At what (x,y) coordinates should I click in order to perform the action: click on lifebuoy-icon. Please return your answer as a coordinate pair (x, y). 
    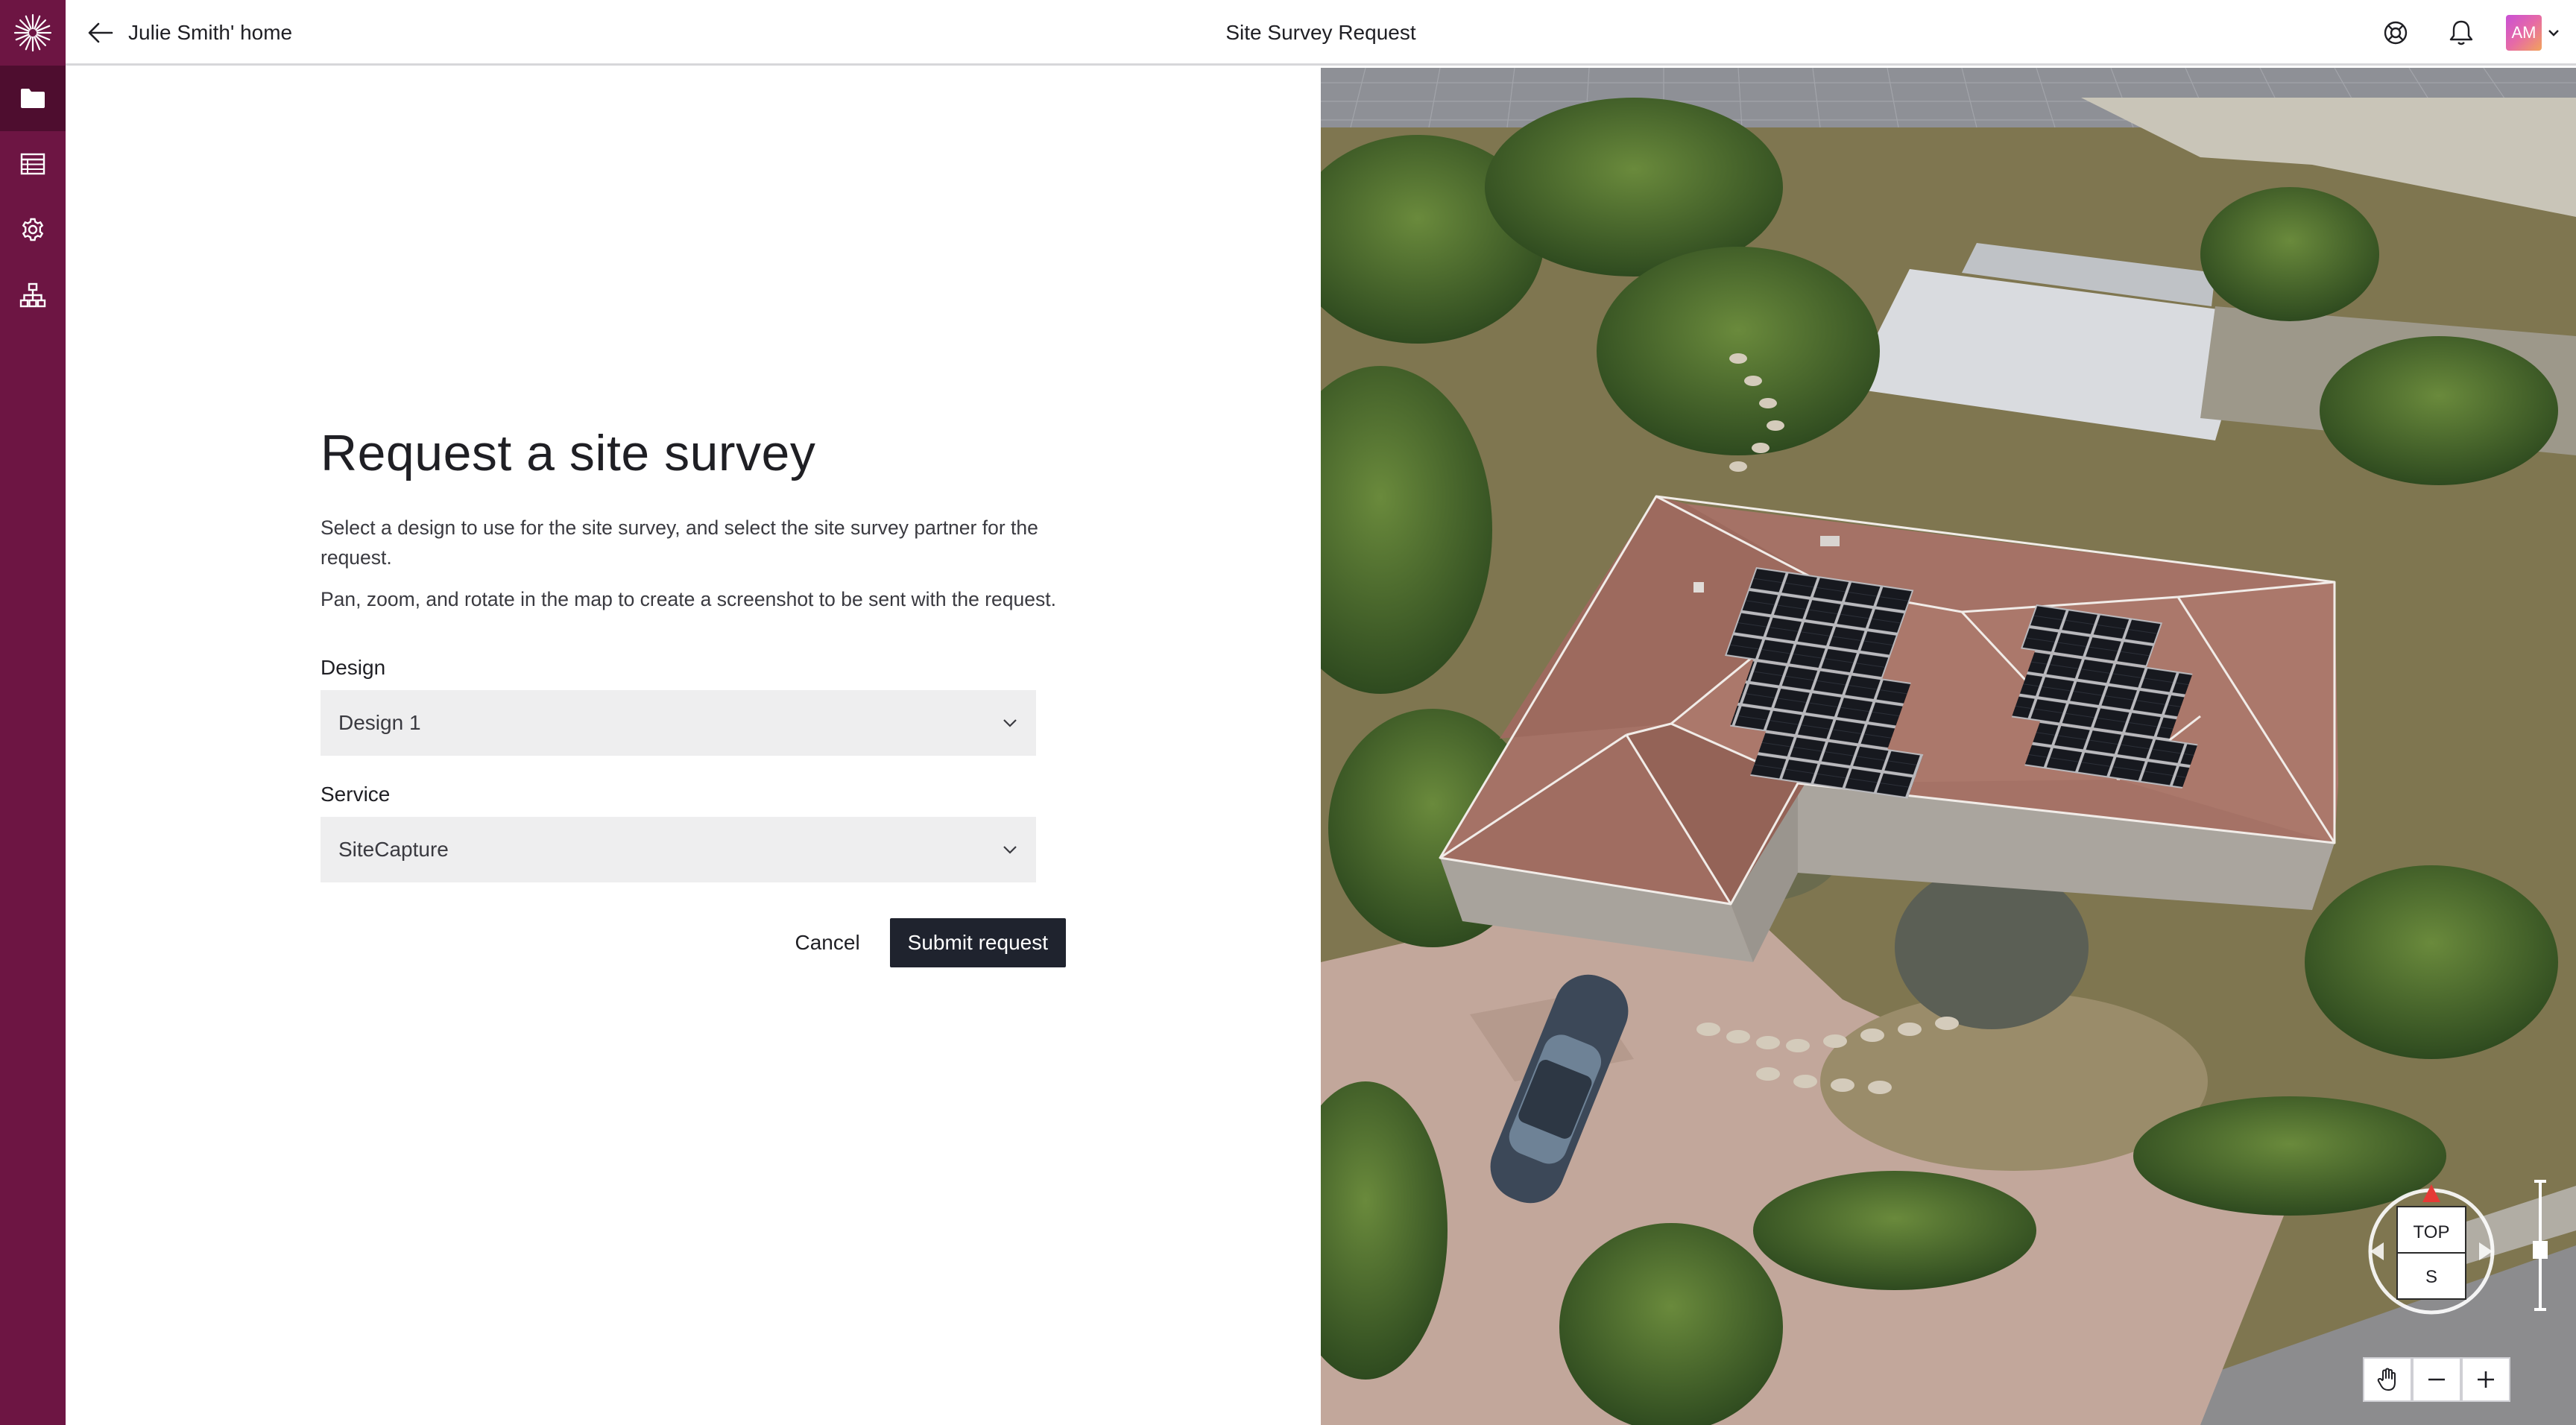
    Looking at the image, I should click on (2396, 33).